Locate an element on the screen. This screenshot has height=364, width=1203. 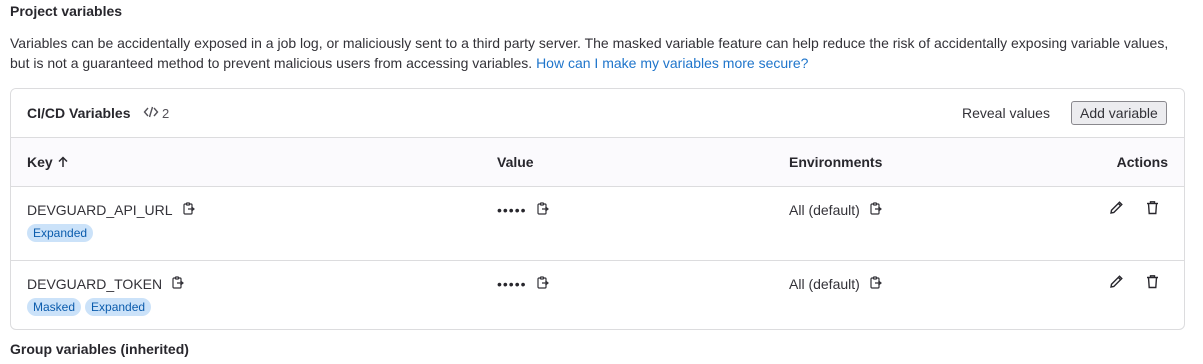
badge-list: Masked Expanded is located at coordinates (89, 307).